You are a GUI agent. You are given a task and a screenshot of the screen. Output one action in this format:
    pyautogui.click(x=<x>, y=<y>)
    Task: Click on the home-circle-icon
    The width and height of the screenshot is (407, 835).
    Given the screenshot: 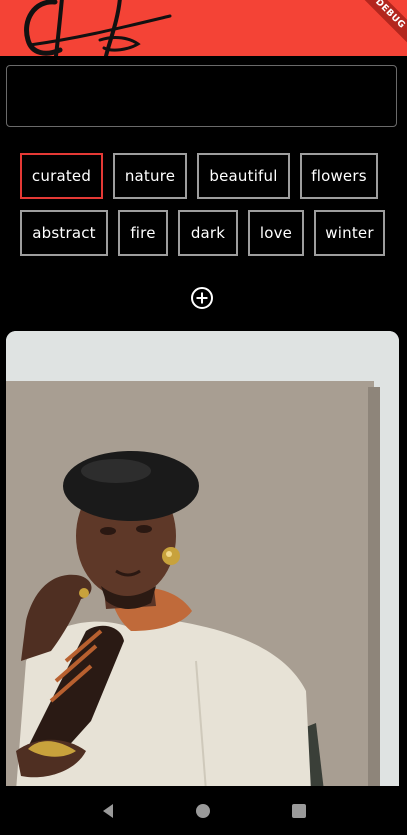 What is the action you would take?
    pyautogui.click(x=203, y=810)
    